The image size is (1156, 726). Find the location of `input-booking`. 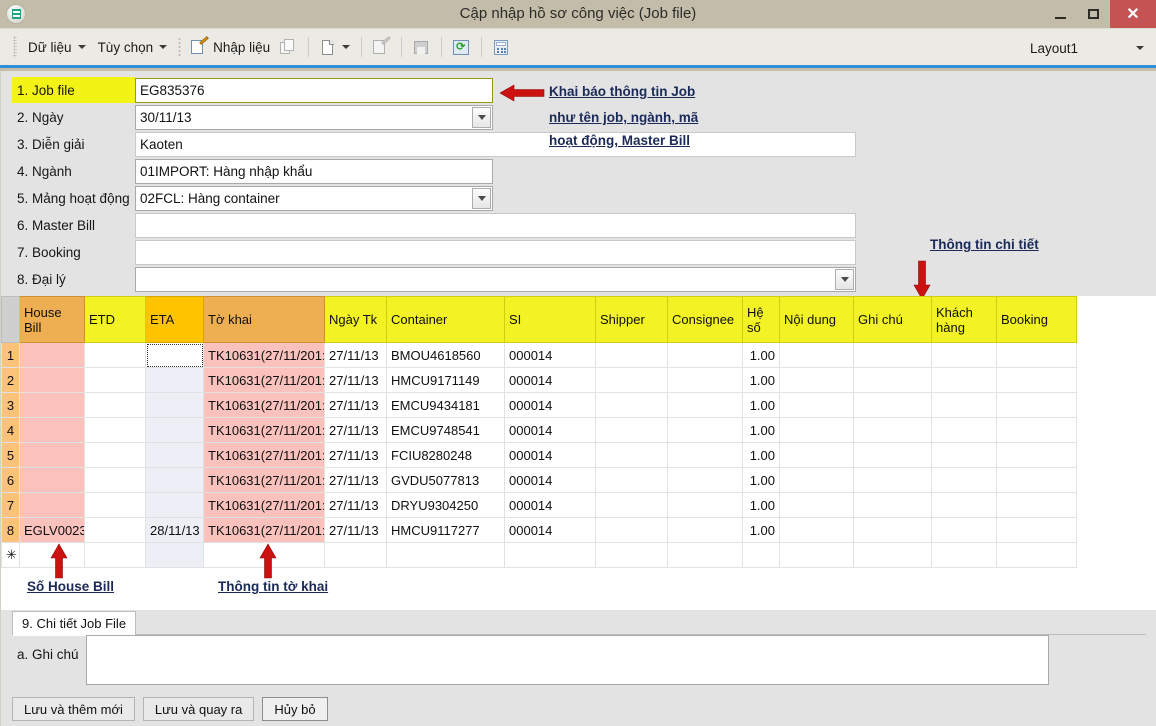

input-booking is located at coordinates (495, 252).